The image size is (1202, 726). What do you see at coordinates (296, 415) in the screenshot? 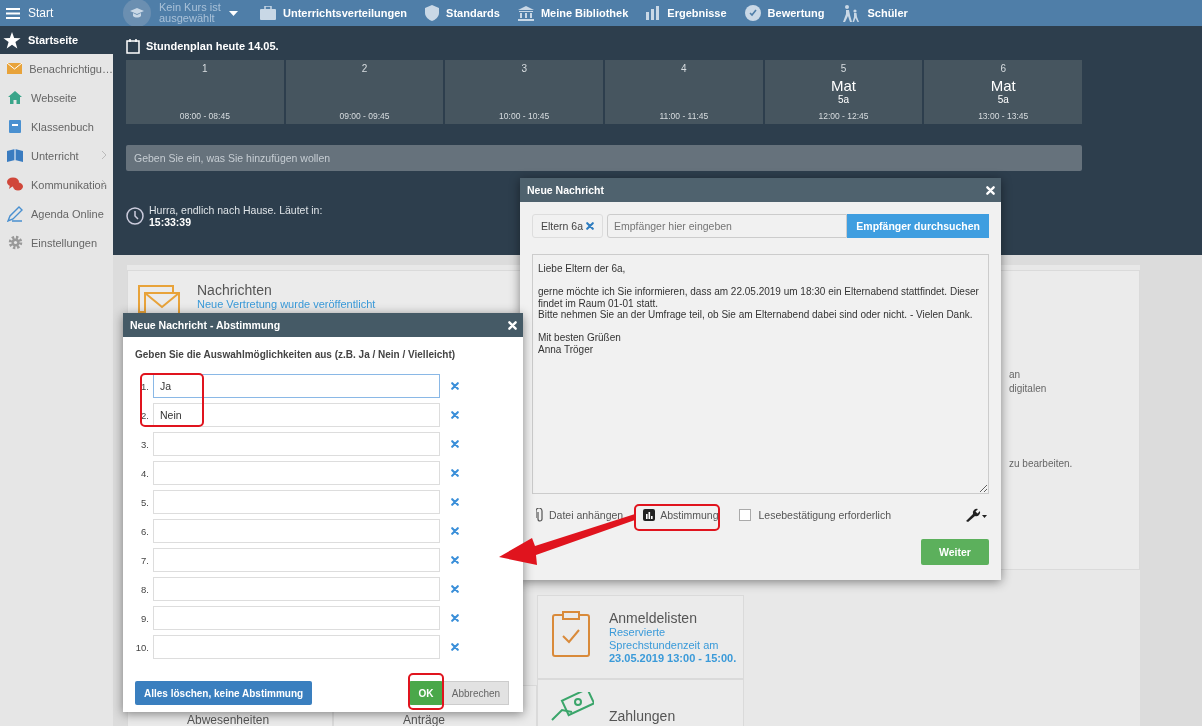
I see `option-field: Nein` at bounding box center [296, 415].